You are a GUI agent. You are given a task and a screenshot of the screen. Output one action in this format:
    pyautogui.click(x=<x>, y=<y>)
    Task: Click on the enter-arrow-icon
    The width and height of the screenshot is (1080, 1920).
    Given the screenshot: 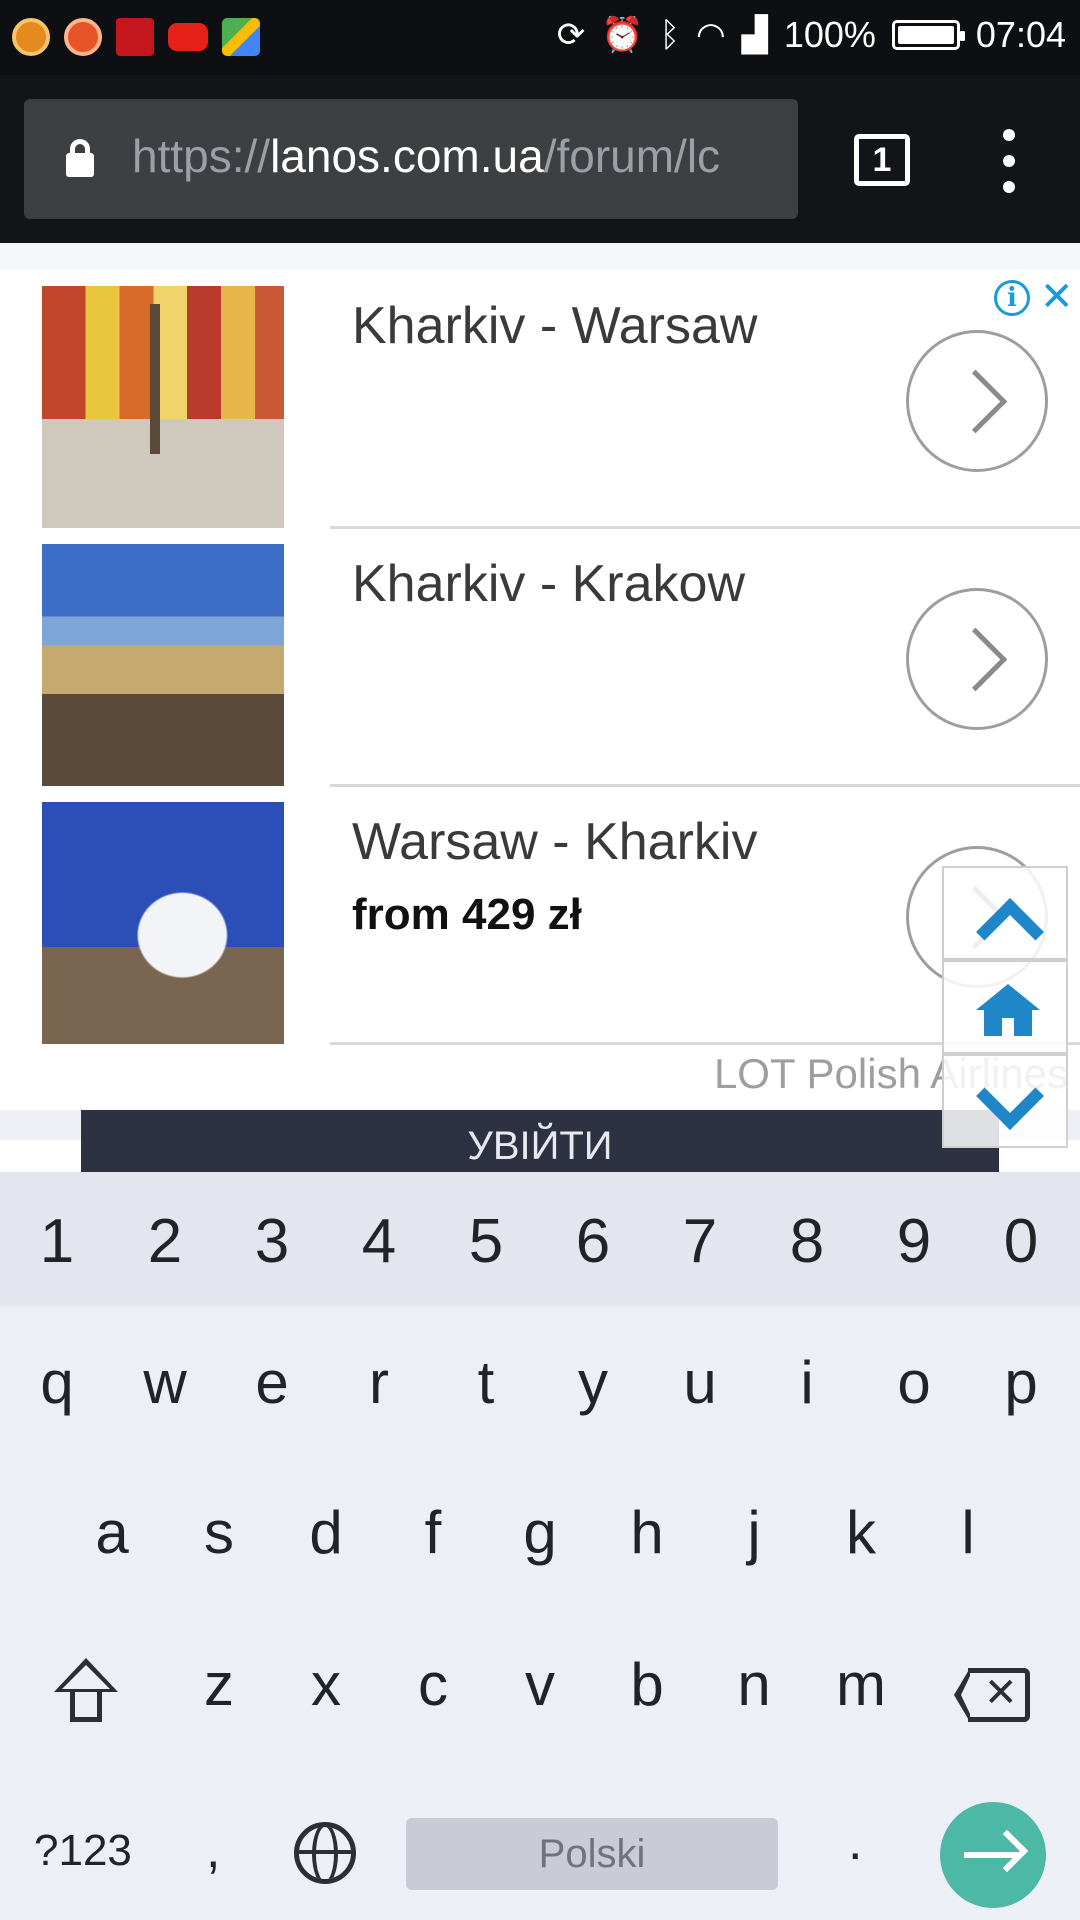 What is the action you would take?
    pyautogui.click(x=993, y=1855)
    